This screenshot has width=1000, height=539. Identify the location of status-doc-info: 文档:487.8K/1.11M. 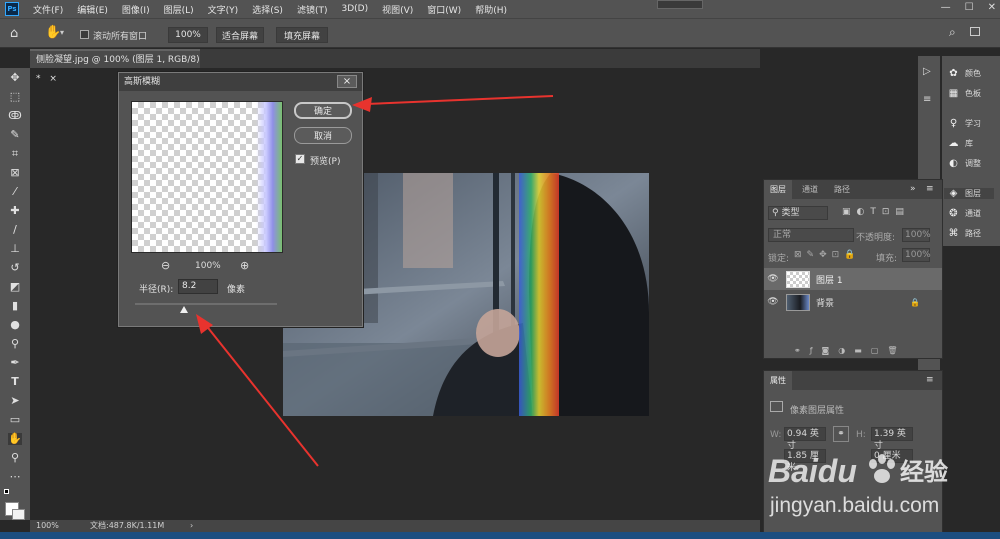
(127, 525).